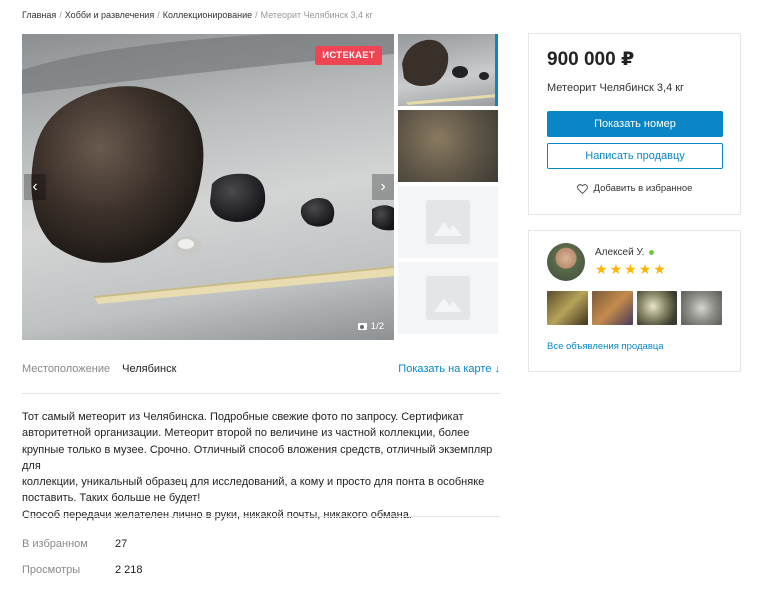  What do you see at coordinates (591, 59) in the screenshot?
I see `price: 900 000 ₽` at bounding box center [591, 59].